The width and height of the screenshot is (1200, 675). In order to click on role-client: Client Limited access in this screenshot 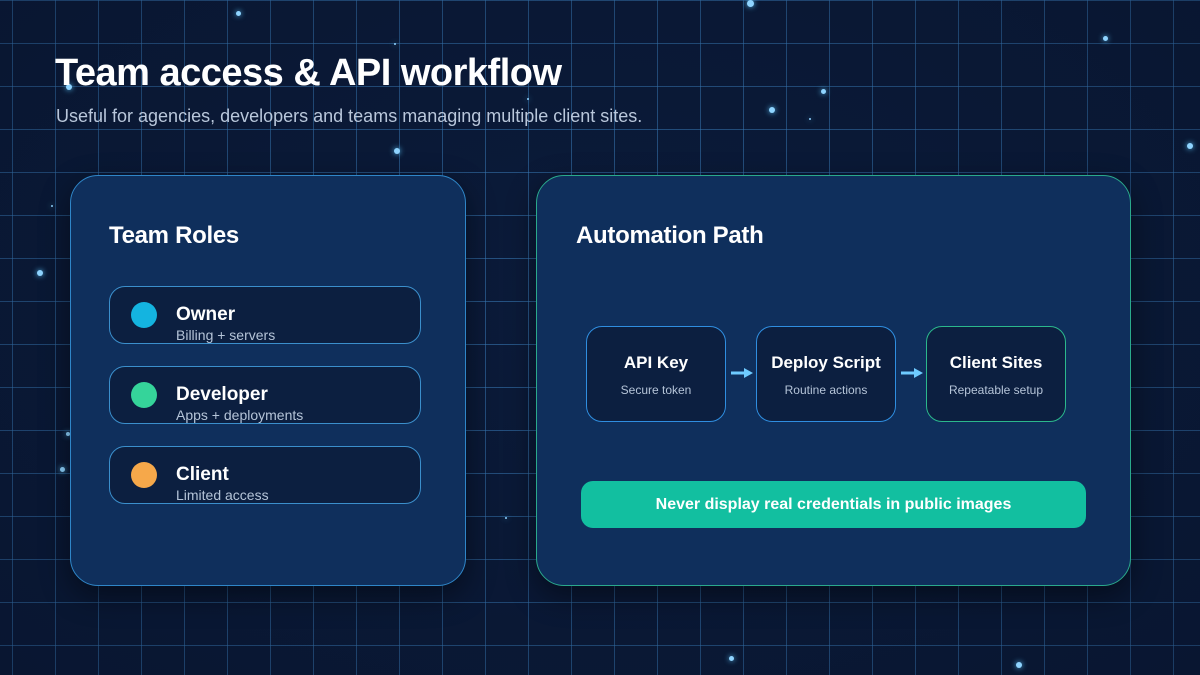, I will do `click(265, 475)`.